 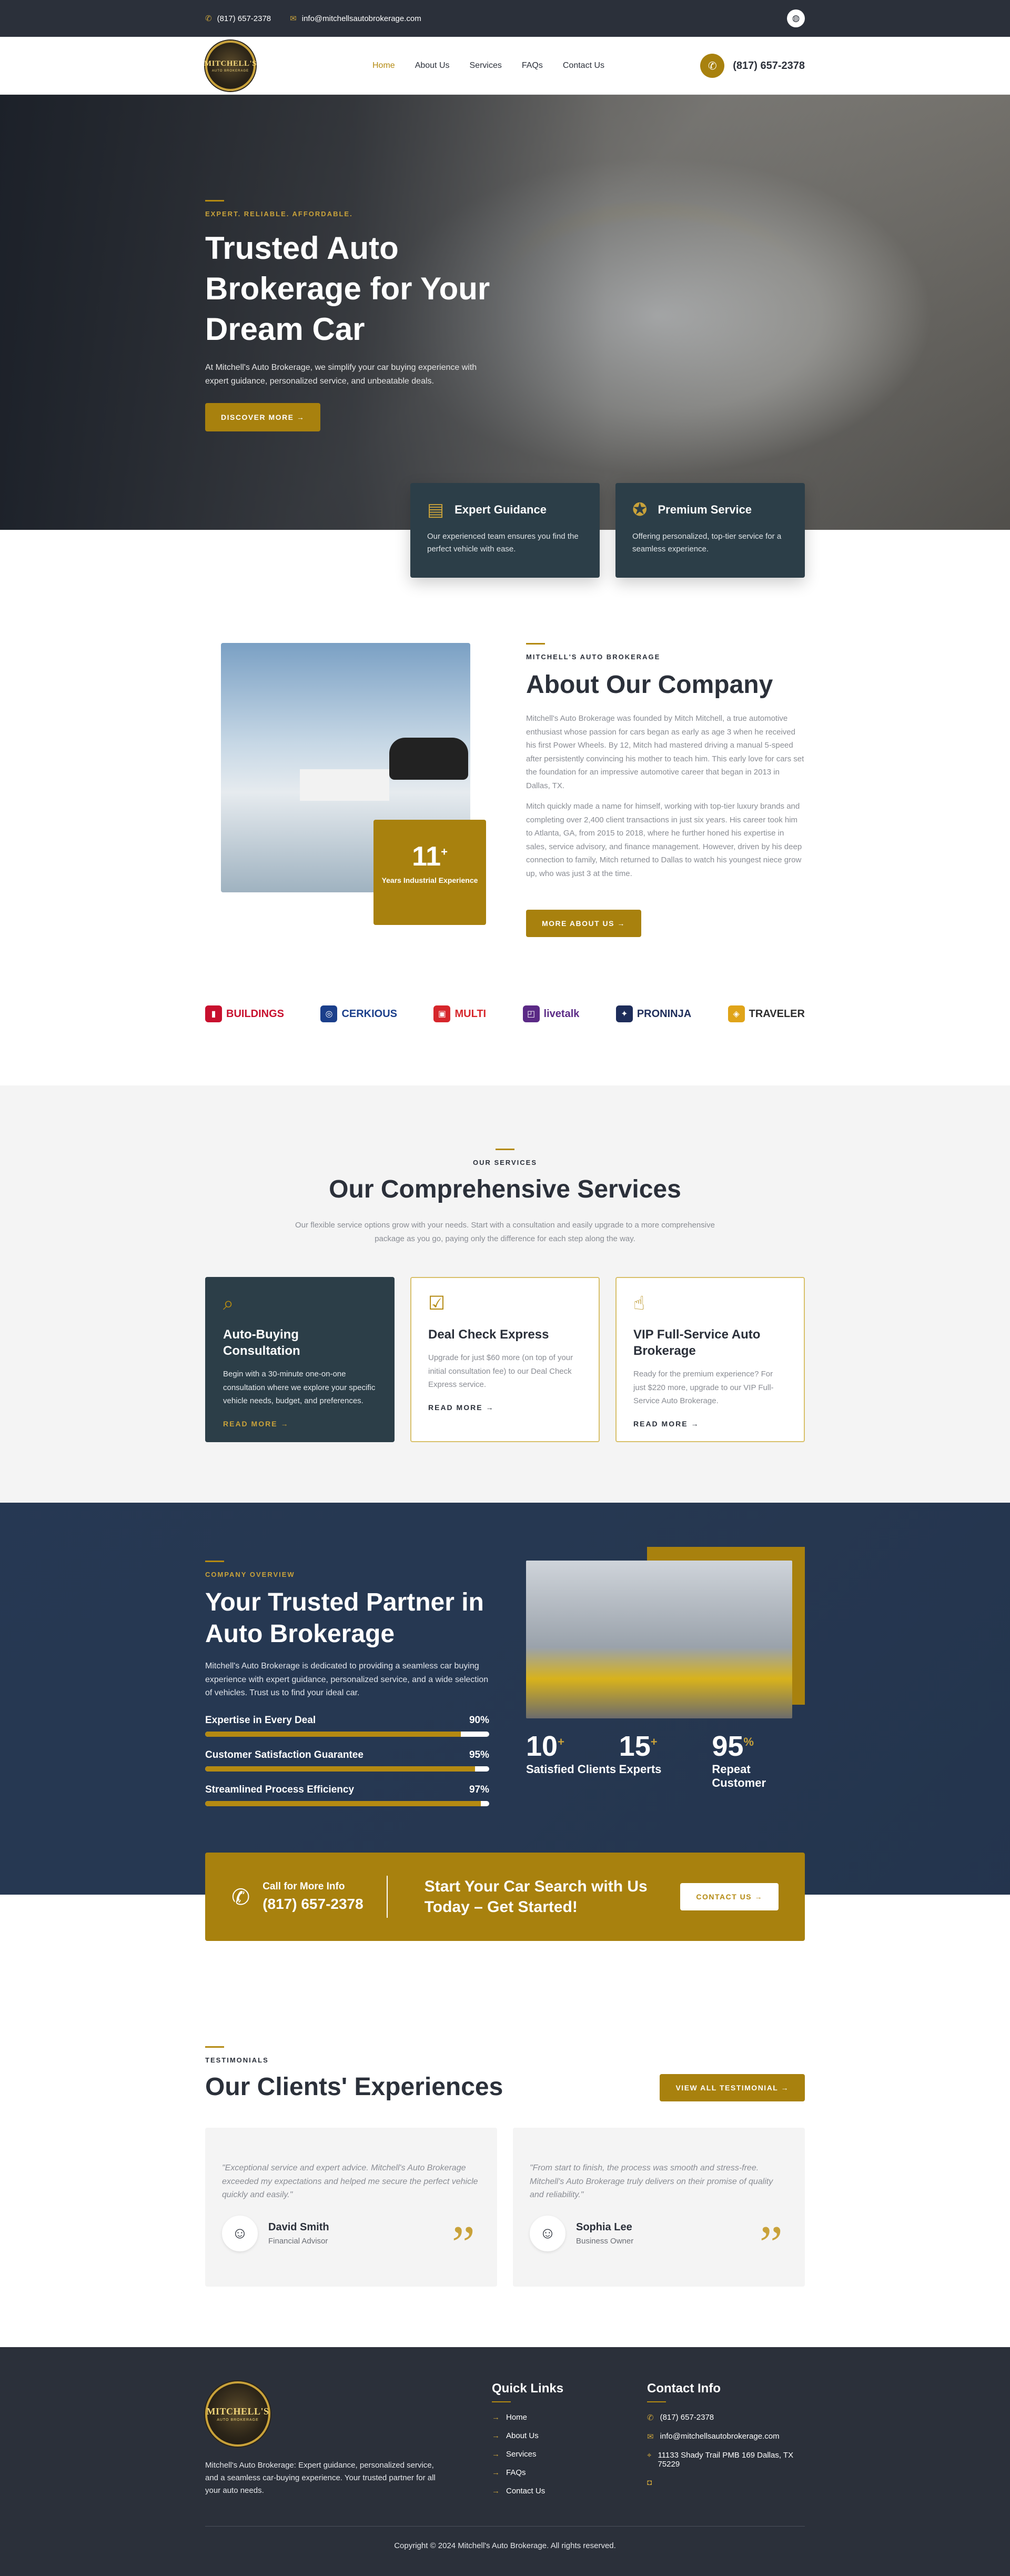 What do you see at coordinates (569, 2417) in the screenshot?
I see `footer-link-home: → Home` at bounding box center [569, 2417].